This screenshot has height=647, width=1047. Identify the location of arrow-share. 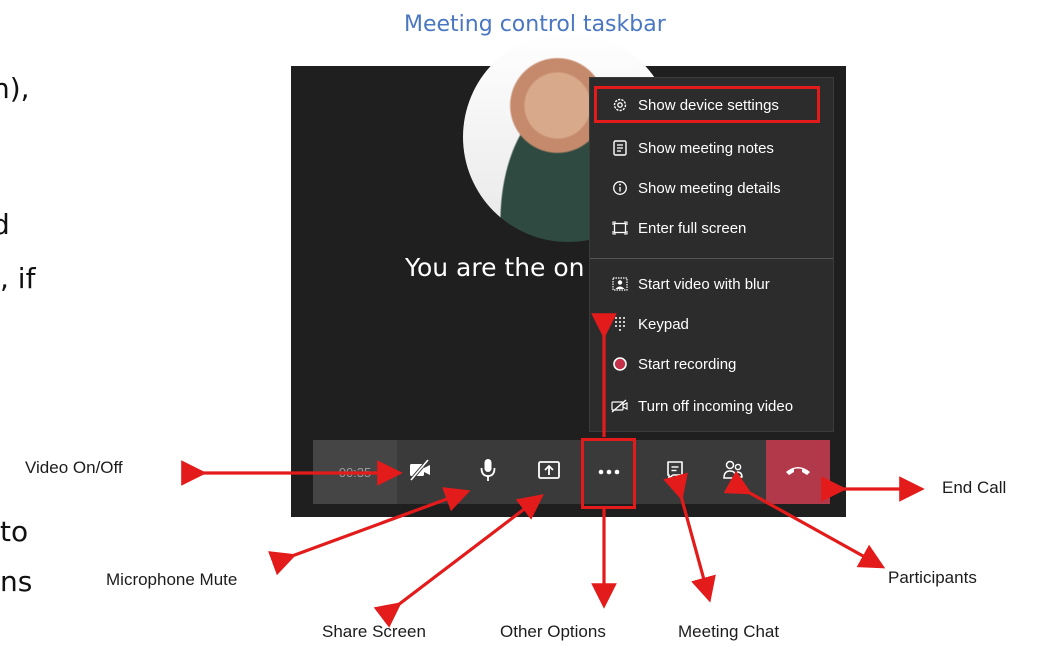
(458, 561).